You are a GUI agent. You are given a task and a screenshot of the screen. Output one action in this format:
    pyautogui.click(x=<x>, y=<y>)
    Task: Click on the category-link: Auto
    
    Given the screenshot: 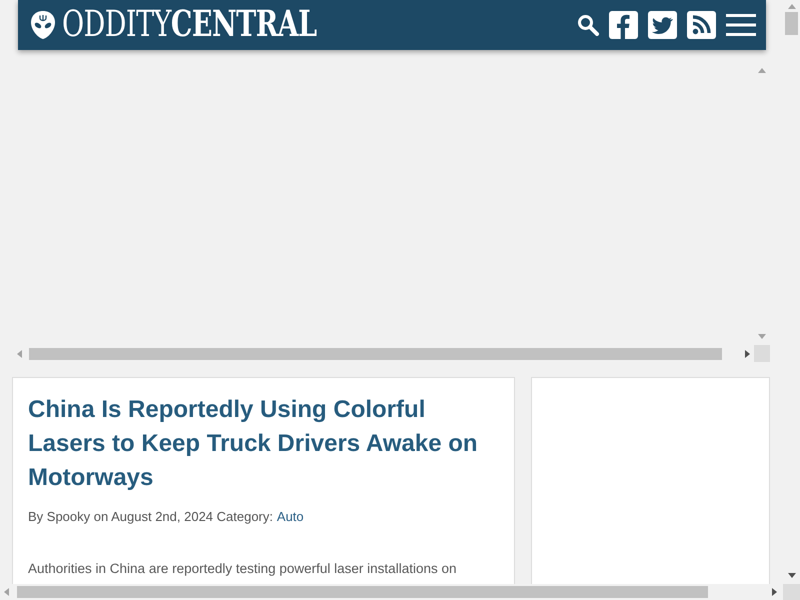 What is the action you would take?
    pyautogui.click(x=290, y=516)
    